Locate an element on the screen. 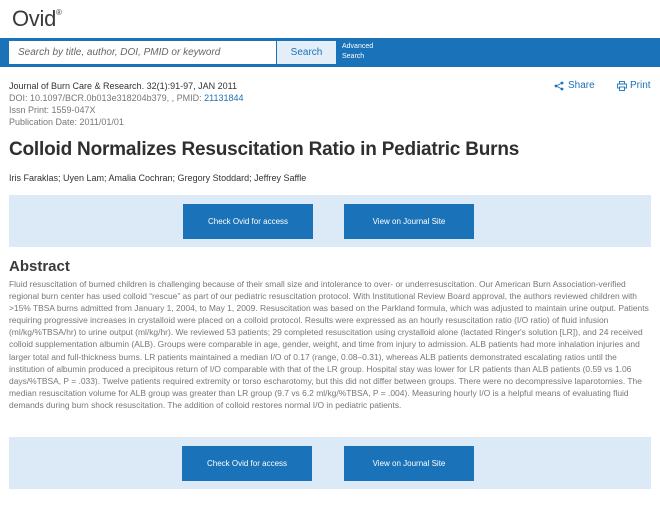 The height and width of the screenshot is (519, 660). site-header: Ovid® is located at coordinates (330, 19).